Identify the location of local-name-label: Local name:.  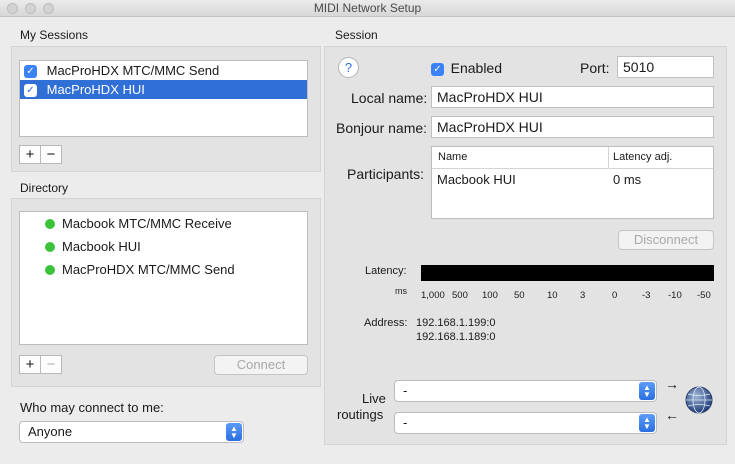
(389, 98).